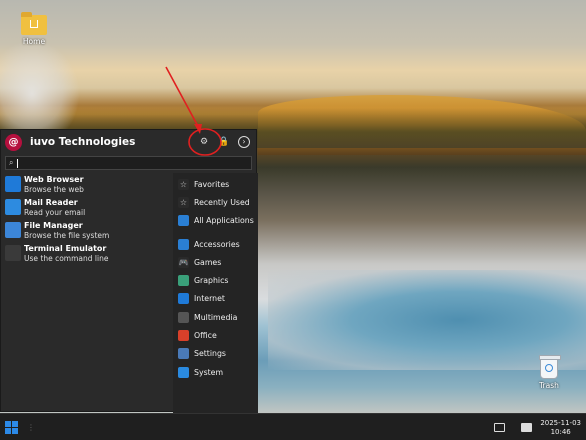 The width and height of the screenshot is (586, 440). I want to click on category-label: Office, so click(205, 336).